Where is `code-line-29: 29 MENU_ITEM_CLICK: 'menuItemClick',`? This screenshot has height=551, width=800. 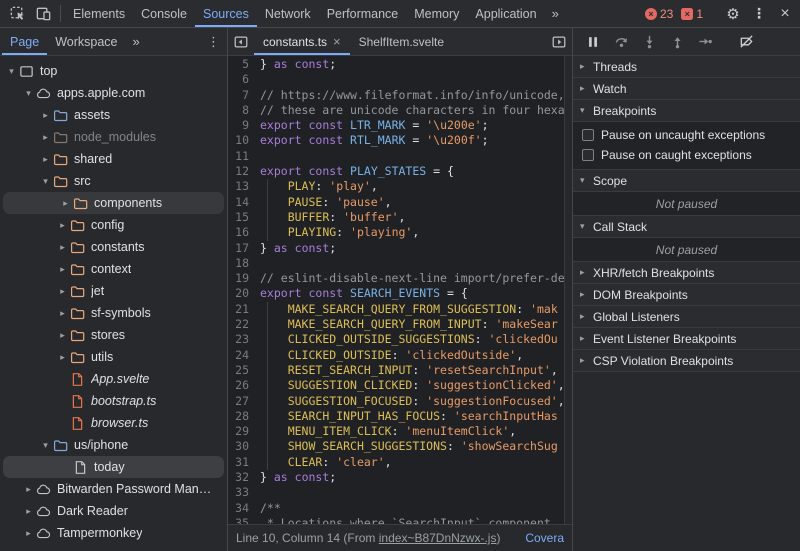 code-line-29: 29 MENU_ITEM_CLICK: 'menuItemClick', is located at coordinates (396, 432).